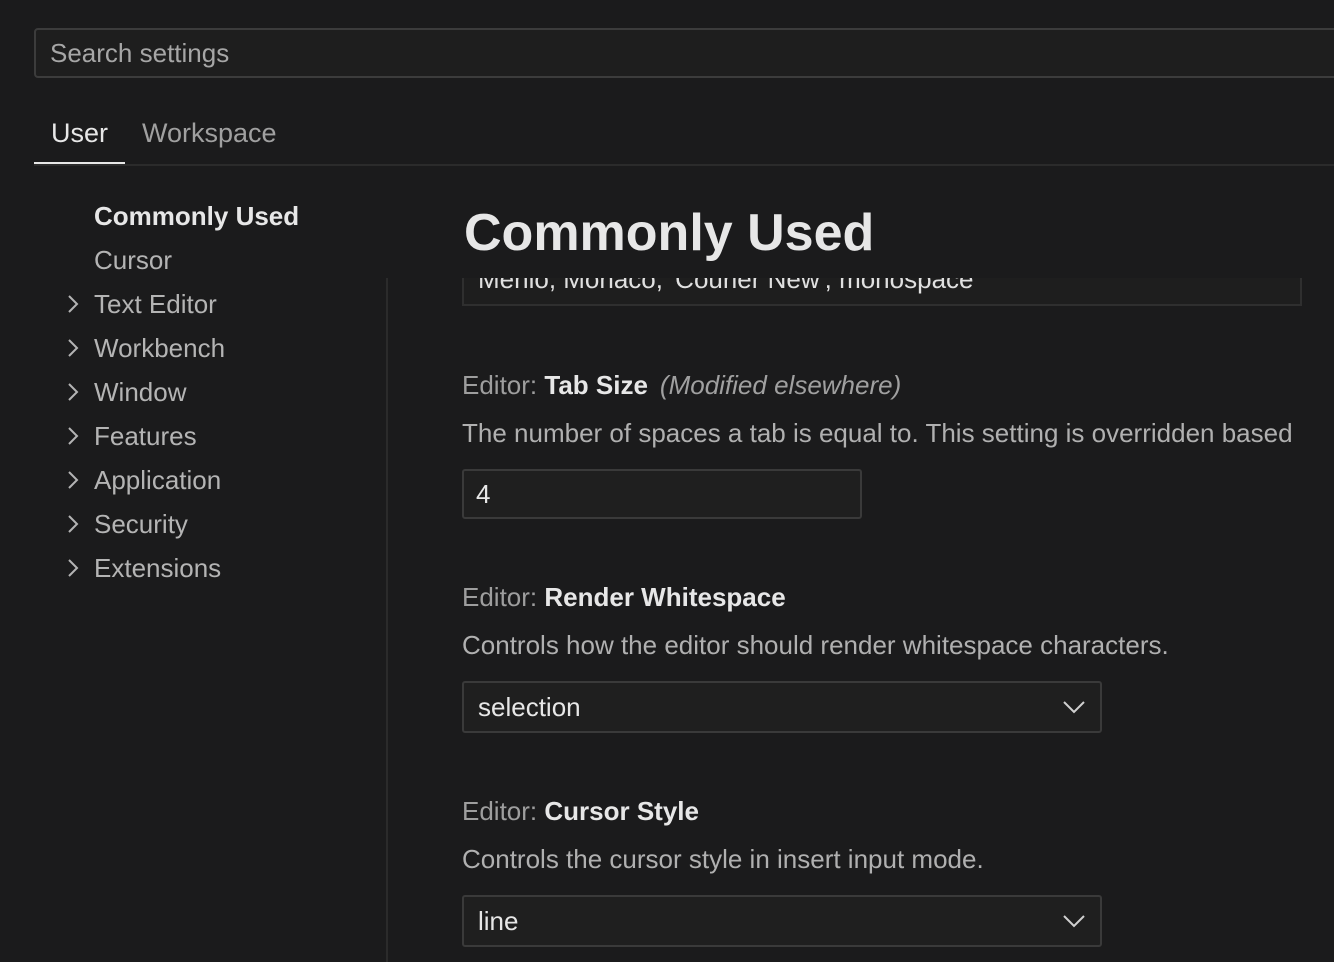 The width and height of the screenshot is (1334, 962). I want to click on setting-title-tab-size: Editor: Tab Size (Modified elsewhere), so click(681, 385).